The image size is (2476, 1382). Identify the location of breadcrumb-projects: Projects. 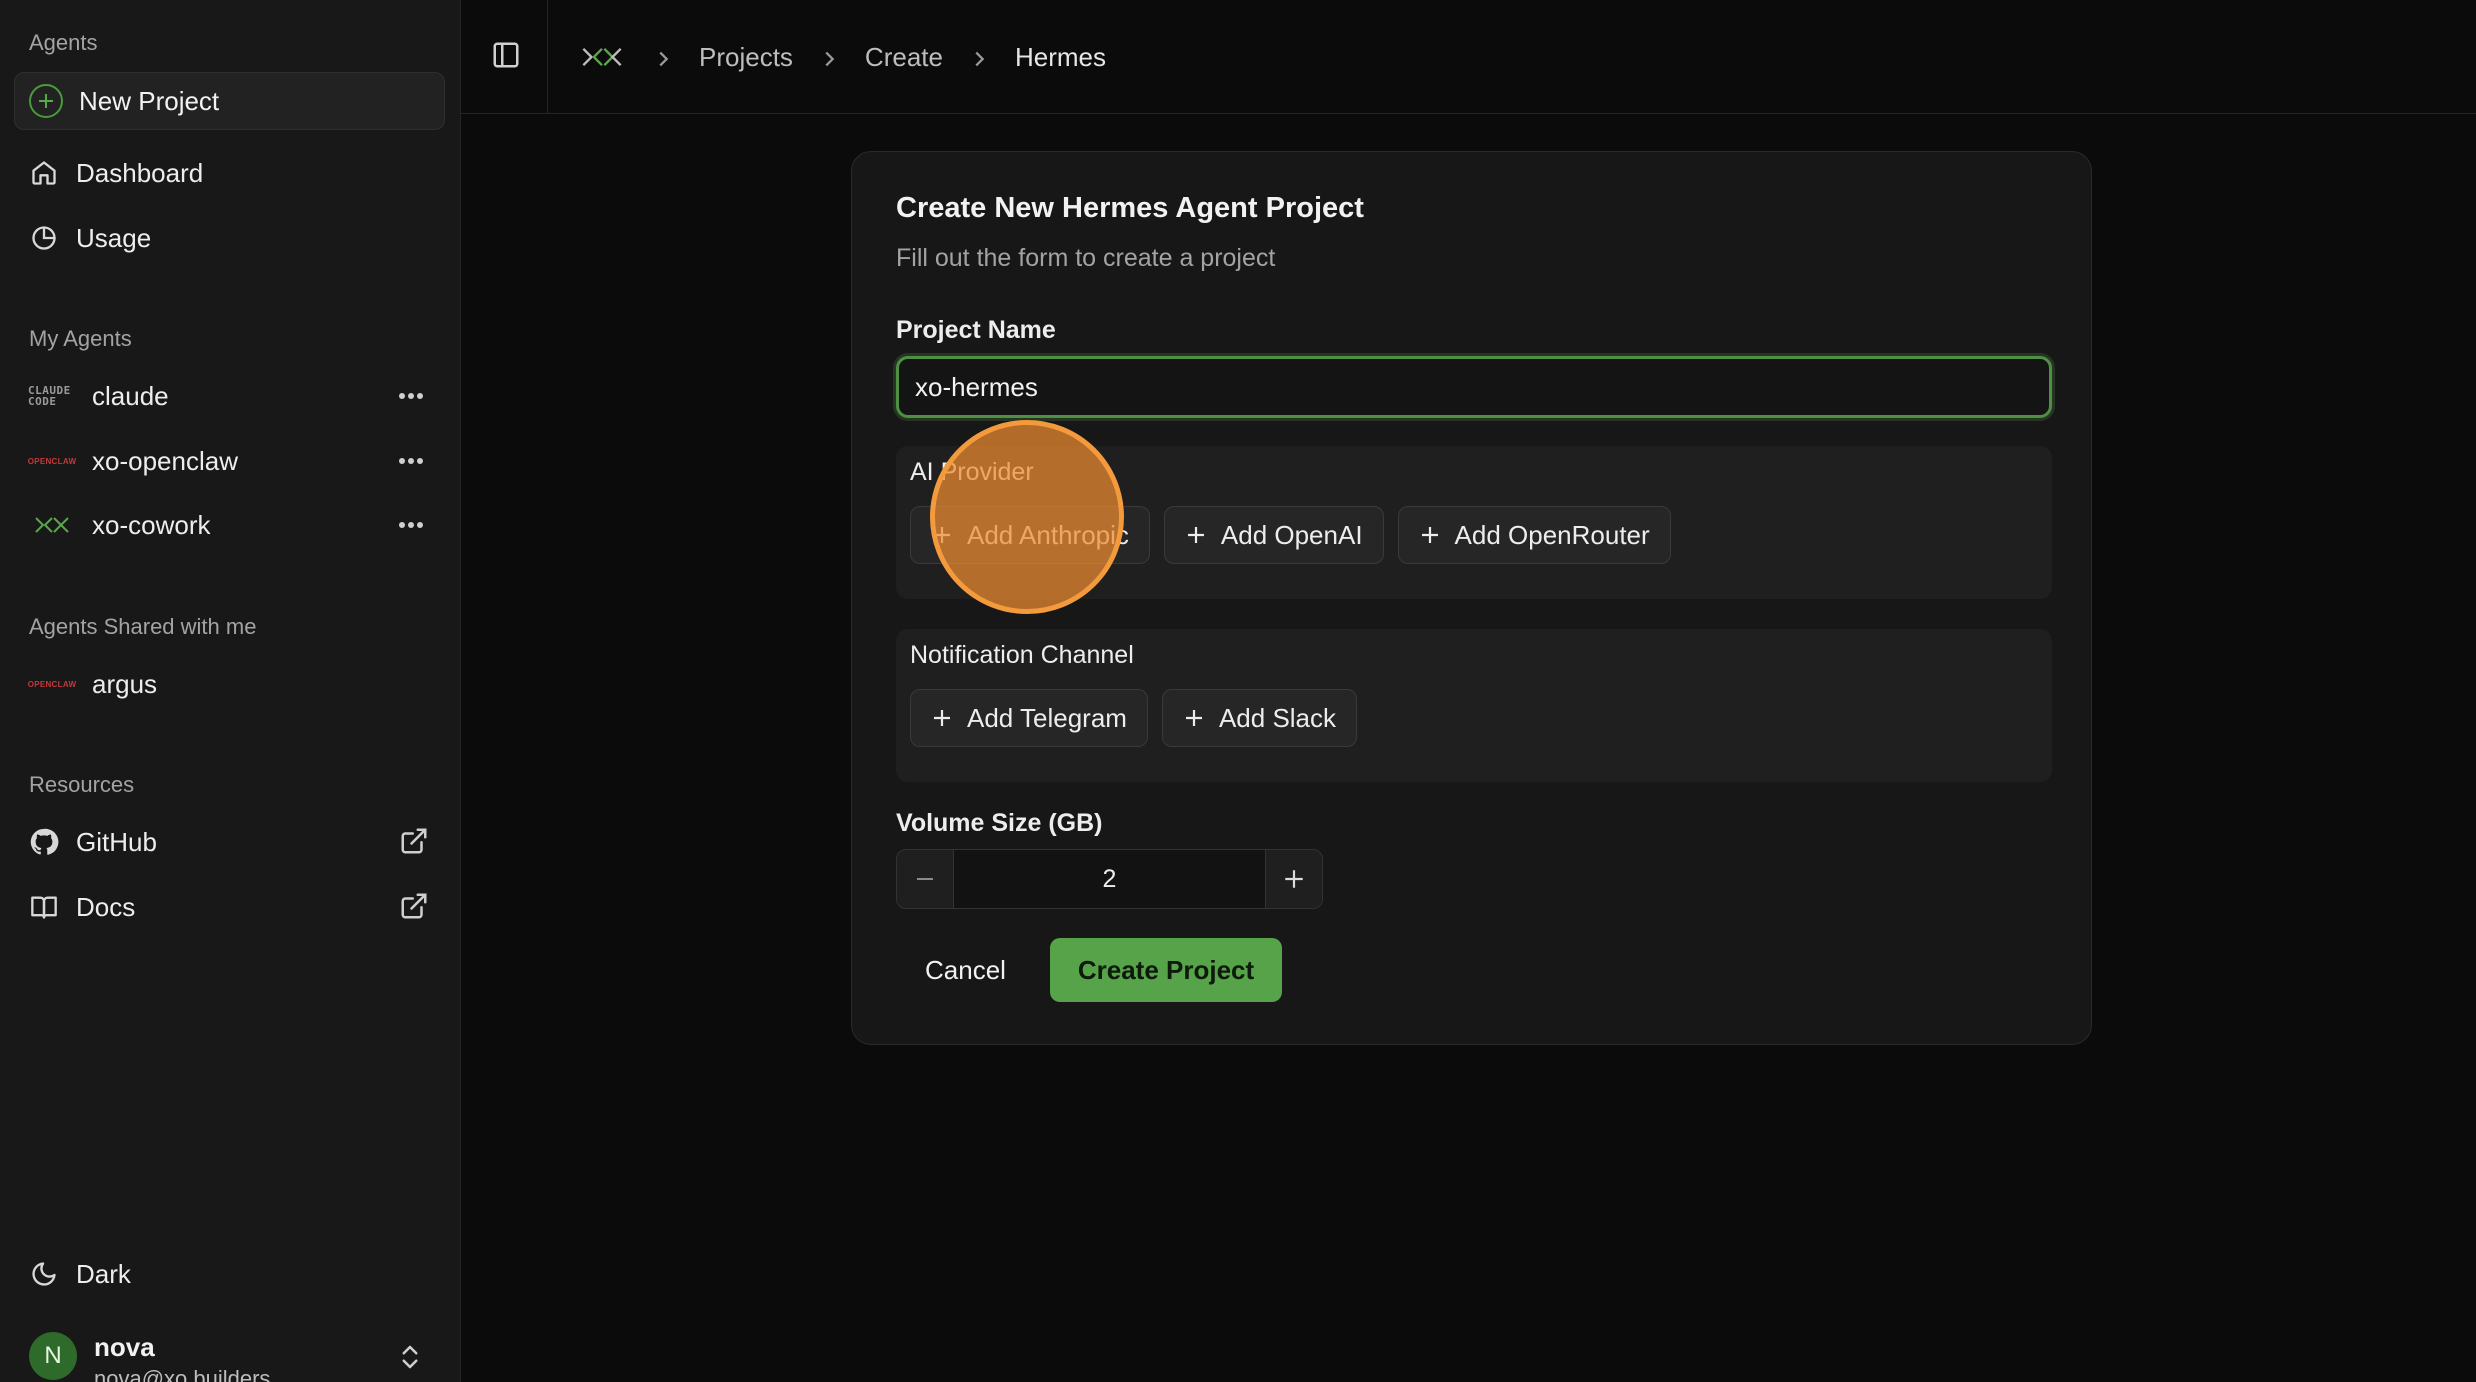
(746, 57).